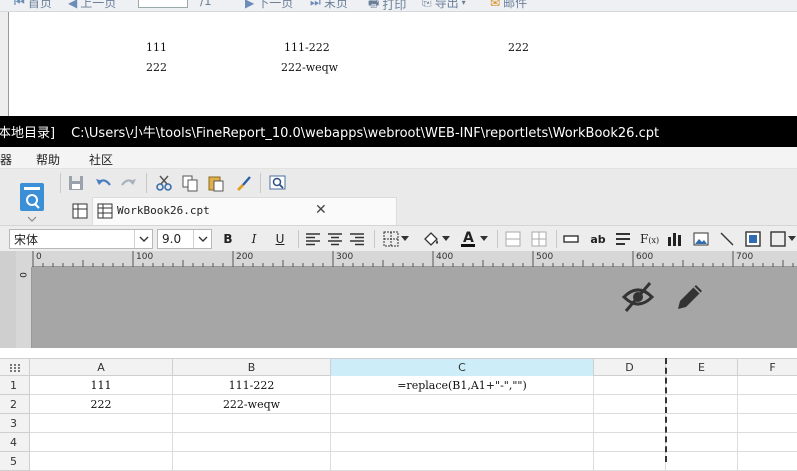 The height and width of the screenshot is (471, 797). I want to click on split-cells-button, so click(539, 239).